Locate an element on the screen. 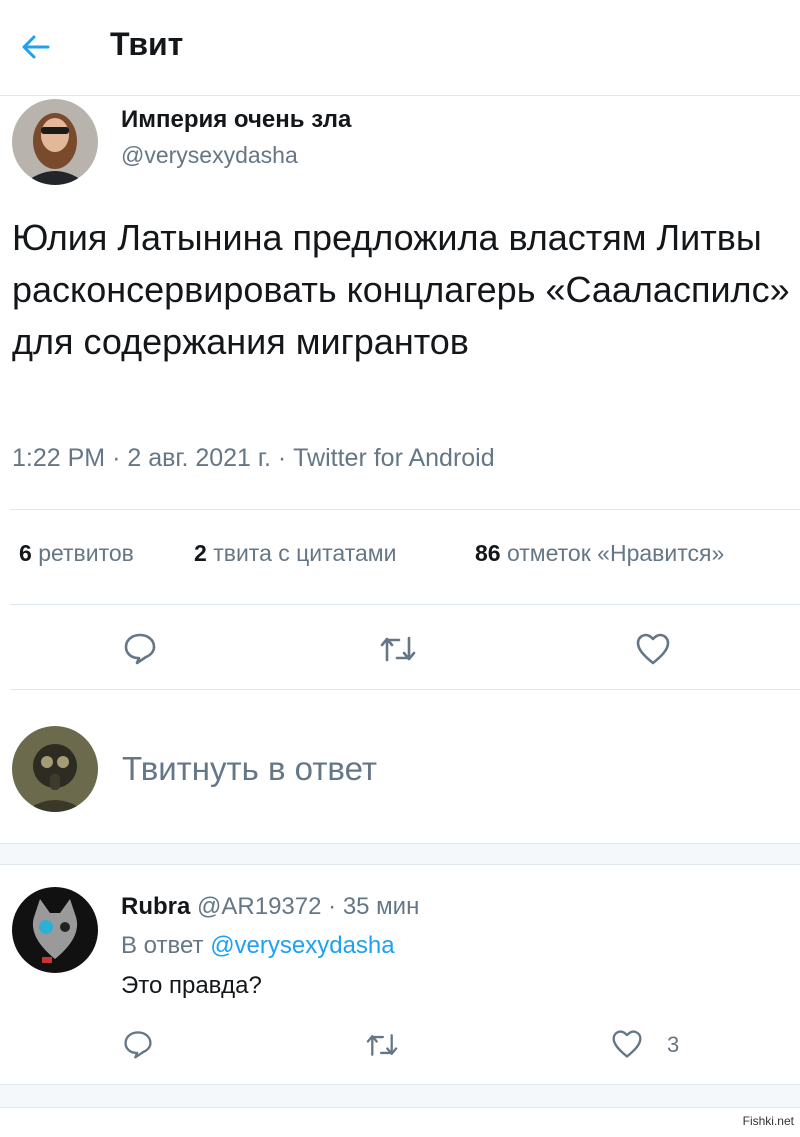 The image size is (800, 1137). in-reply-to: В ответ @verysexydasha is located at coordinates (258, 946).